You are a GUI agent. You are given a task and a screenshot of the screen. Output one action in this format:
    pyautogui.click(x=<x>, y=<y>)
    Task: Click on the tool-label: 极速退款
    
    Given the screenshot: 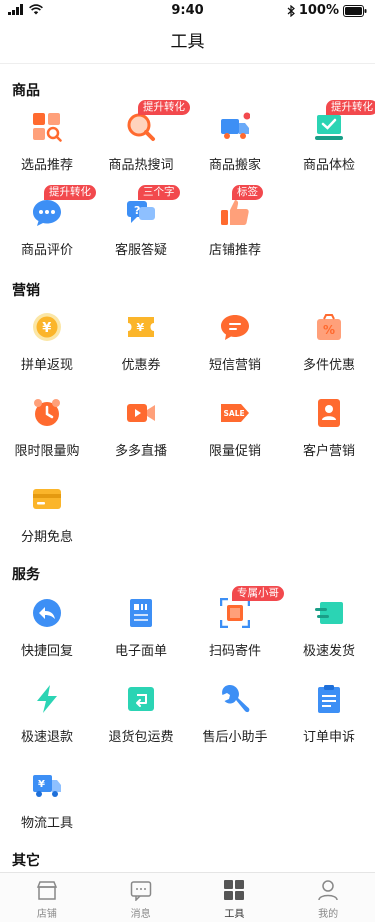 What is the action you would take?
    pyautogui.click(x=46, y=737)
    